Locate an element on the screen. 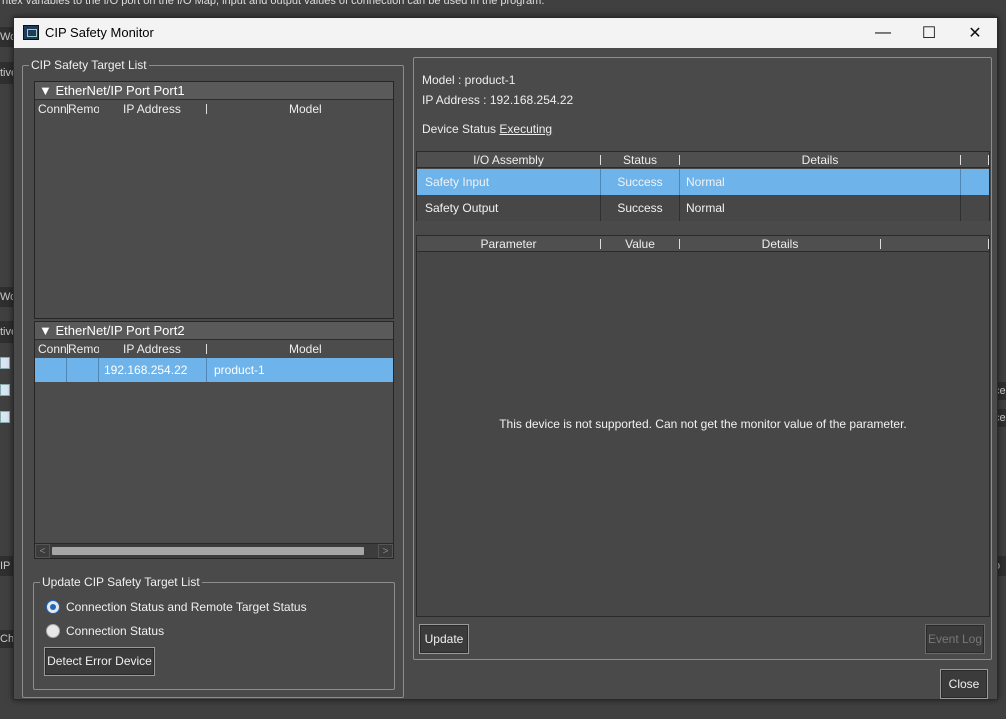 Image resolution: width=1006 pixels, height=719 pixels. title-bar: CIP Safety Monitor — ☐ ✕ is located at coordinates (505, 33).